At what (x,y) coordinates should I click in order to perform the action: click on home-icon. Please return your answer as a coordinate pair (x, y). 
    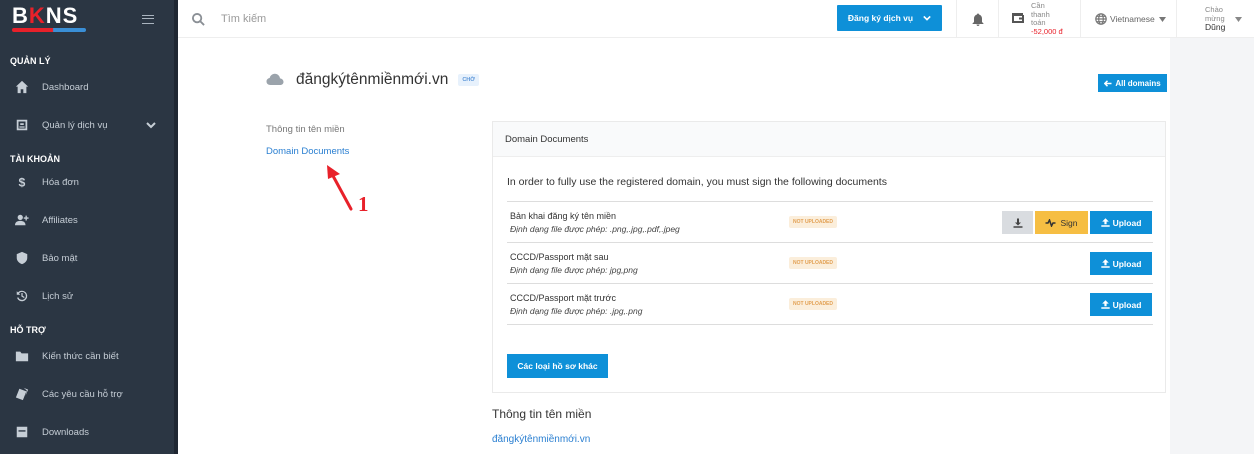
    Looking at the image, I should click on (22, 87).